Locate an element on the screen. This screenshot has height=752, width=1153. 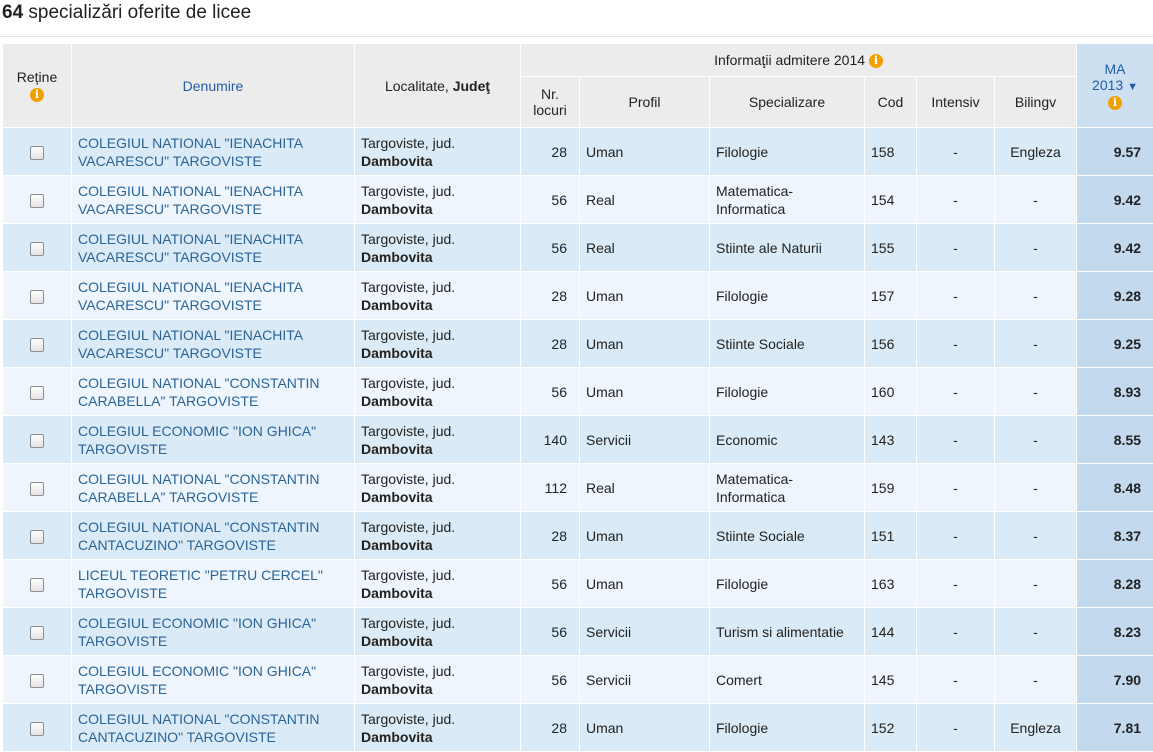
cod-cell: 151 is located at coordinates (891, 536).